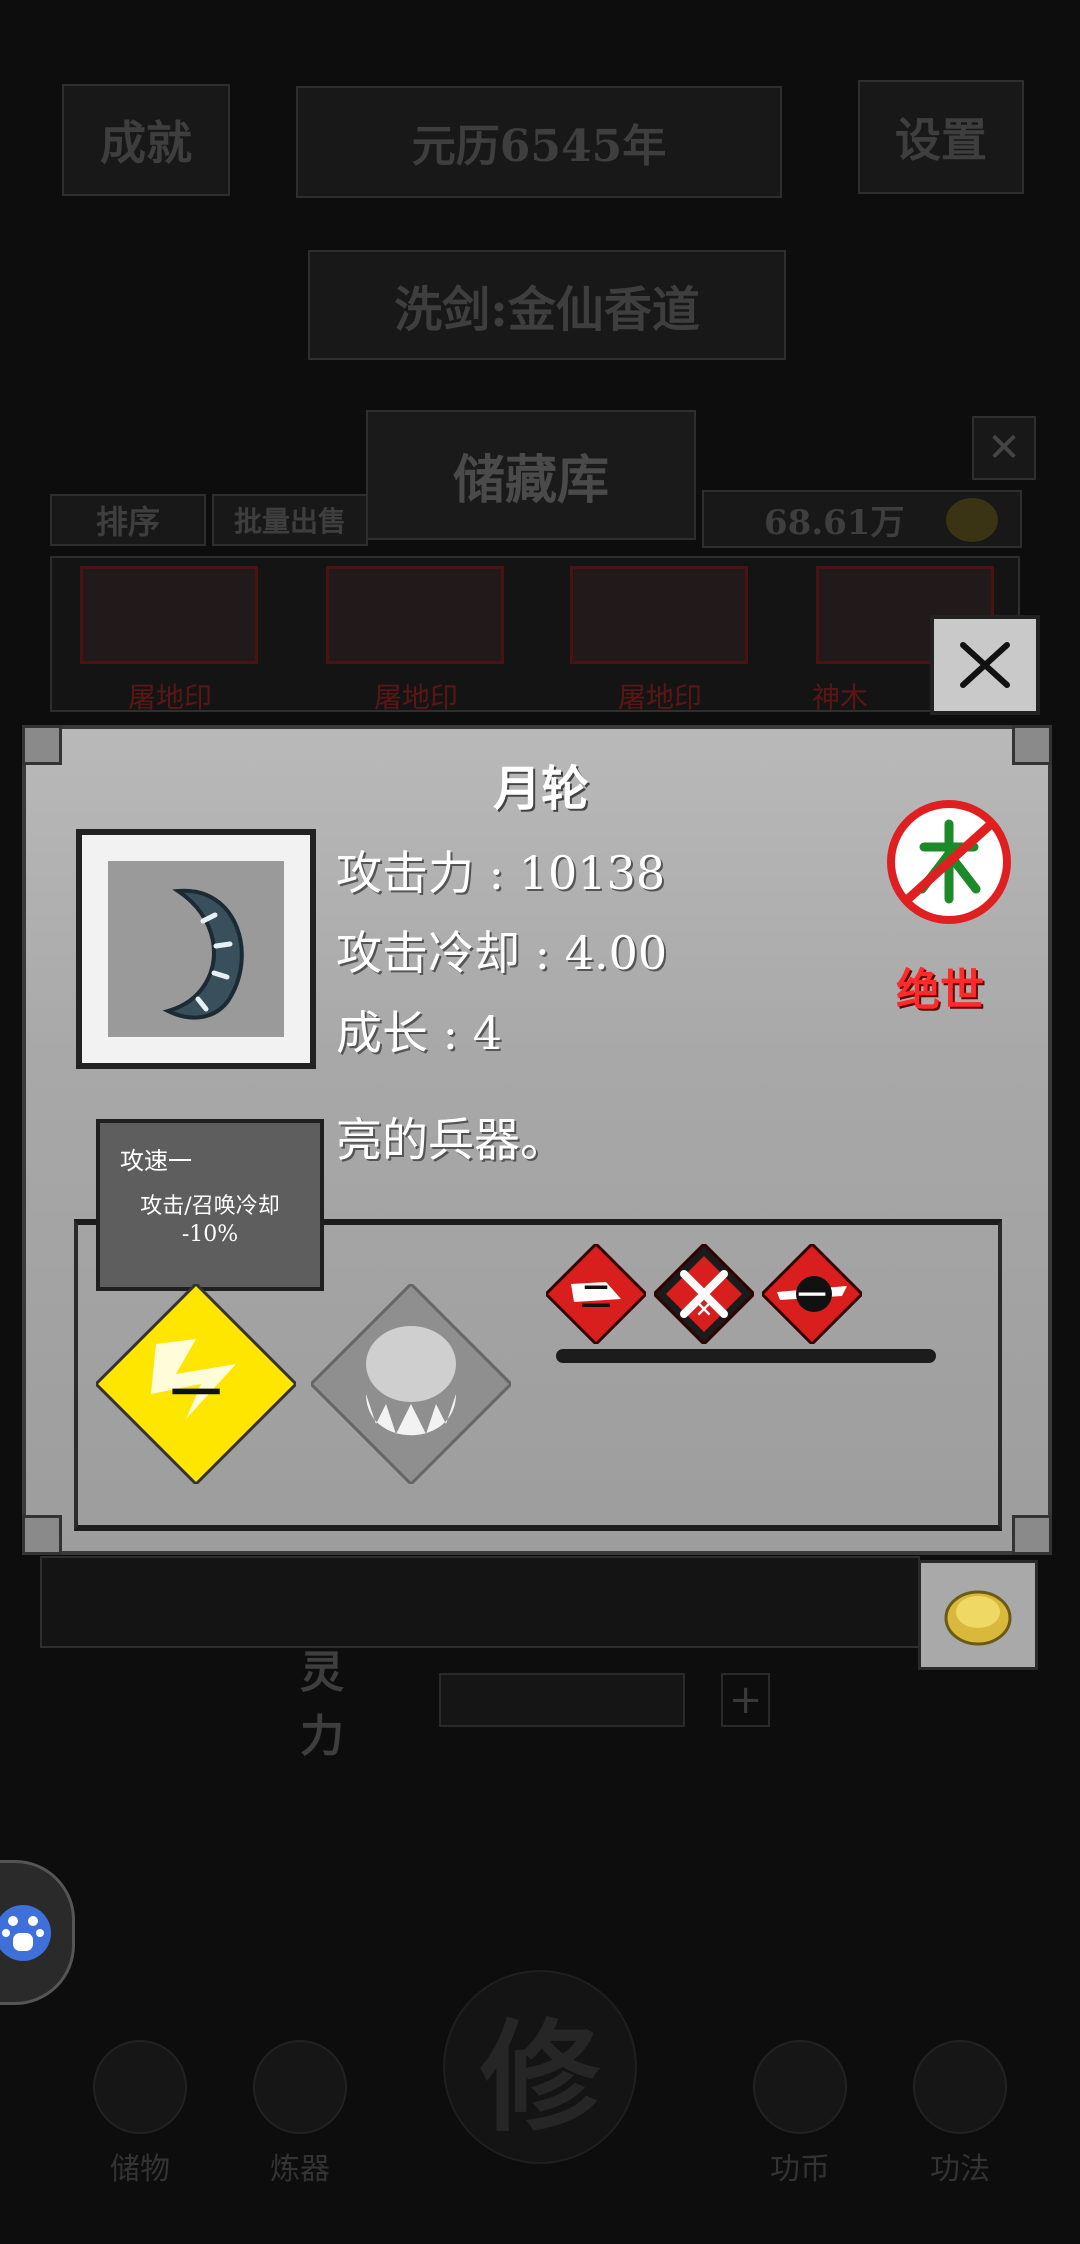  Describe the element at coordinates (487, 1033) in the screenshot. I see `stat-value: 4` at that location.